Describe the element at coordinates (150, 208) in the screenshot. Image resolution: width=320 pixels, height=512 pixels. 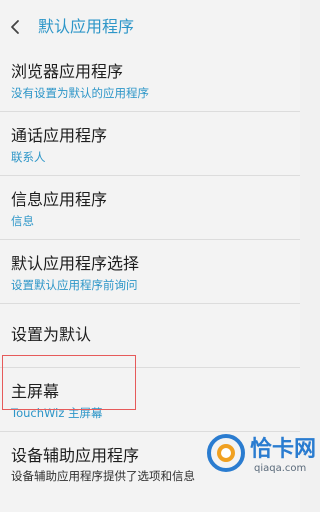
I see `list-item-messaging-app: 信息应用程序 信息` at that location.